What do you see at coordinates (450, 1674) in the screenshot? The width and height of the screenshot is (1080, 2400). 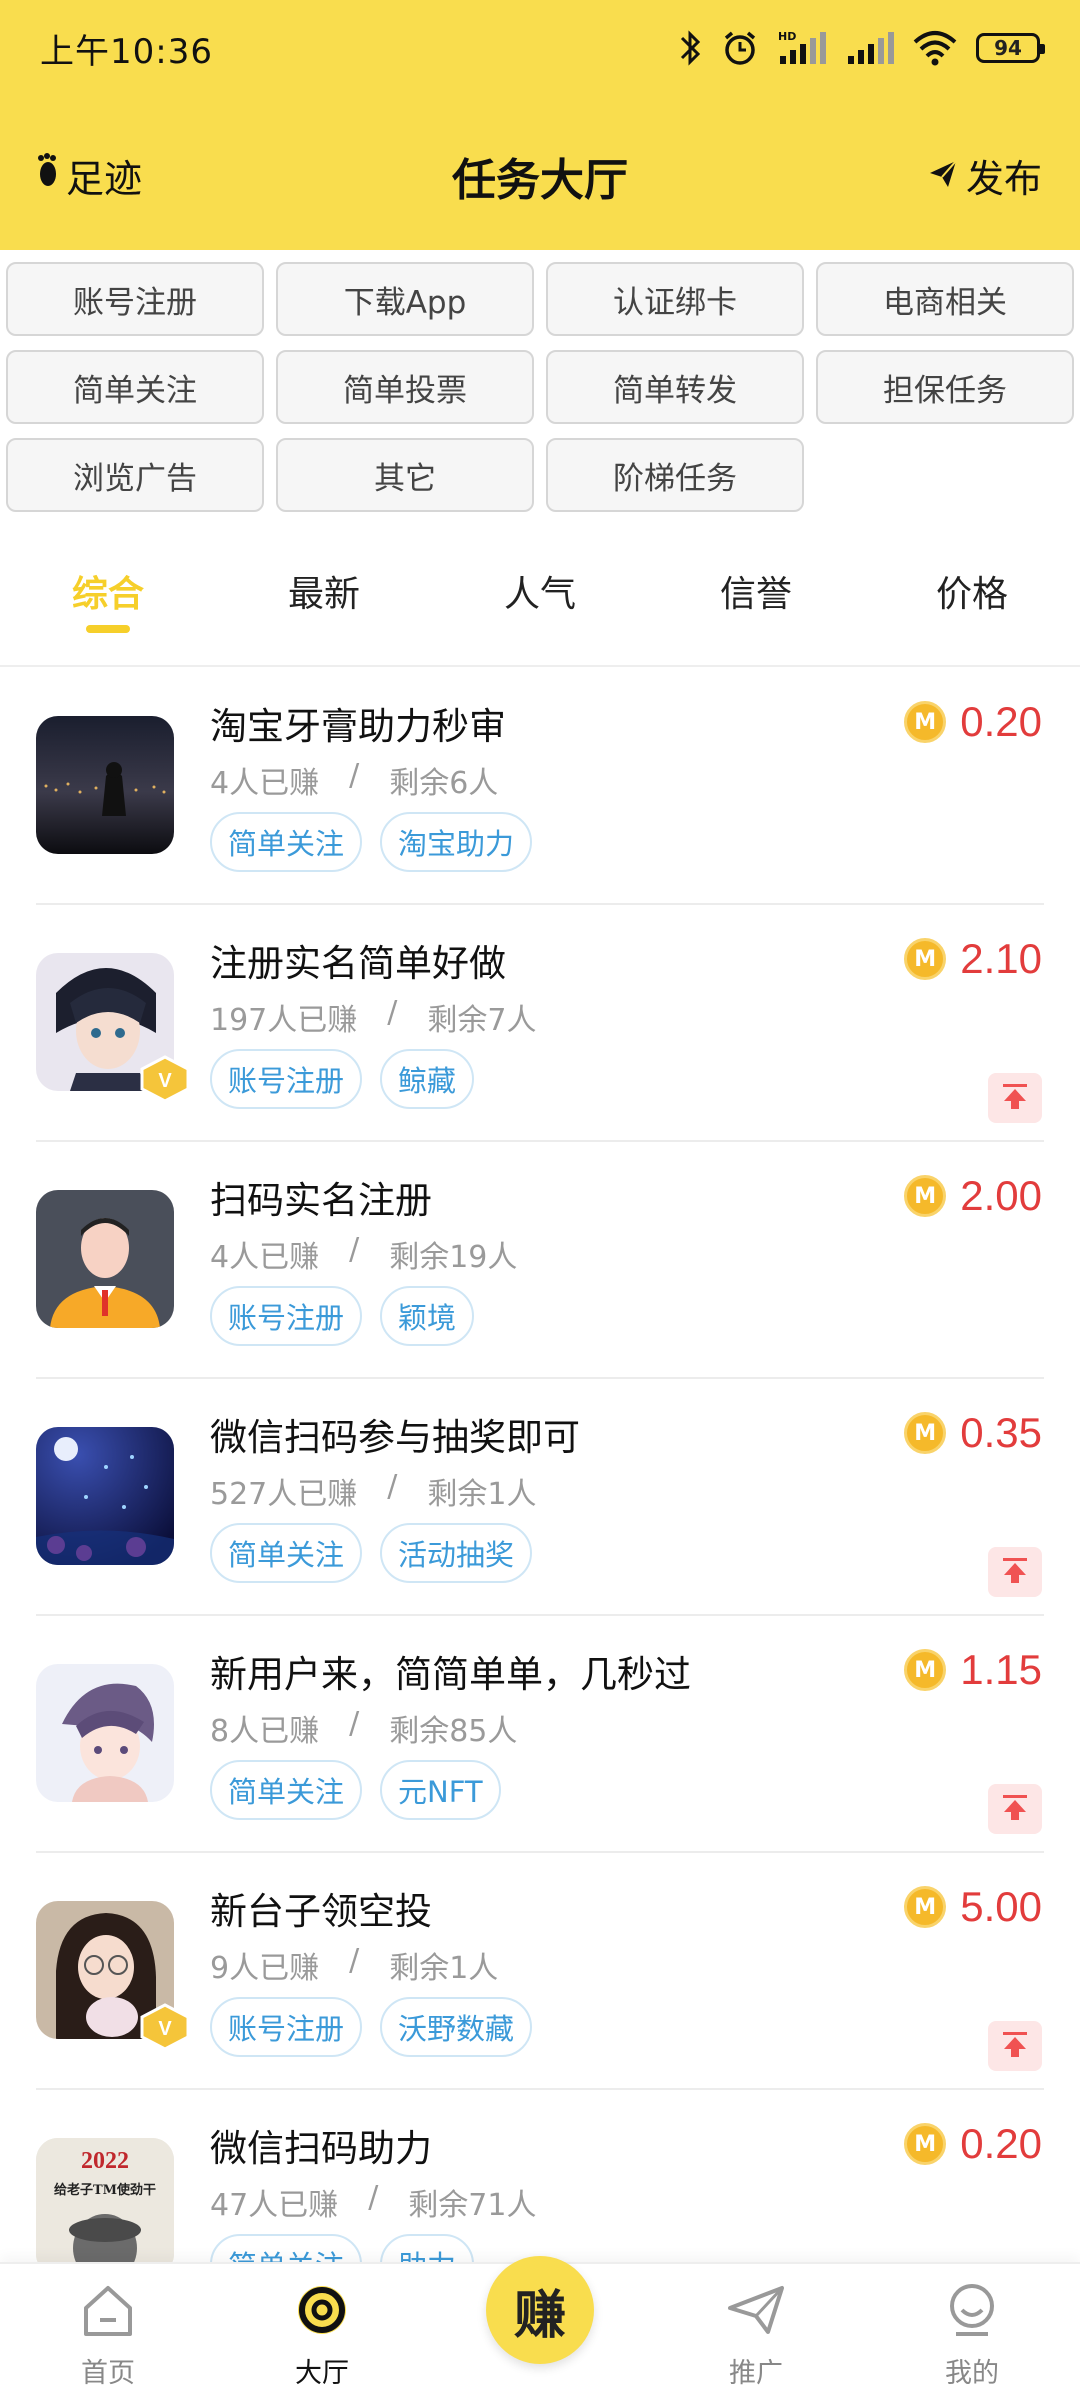 I see `task-title: 新用户来，简简单单，几秒过` at bounding box center [450, 1674].